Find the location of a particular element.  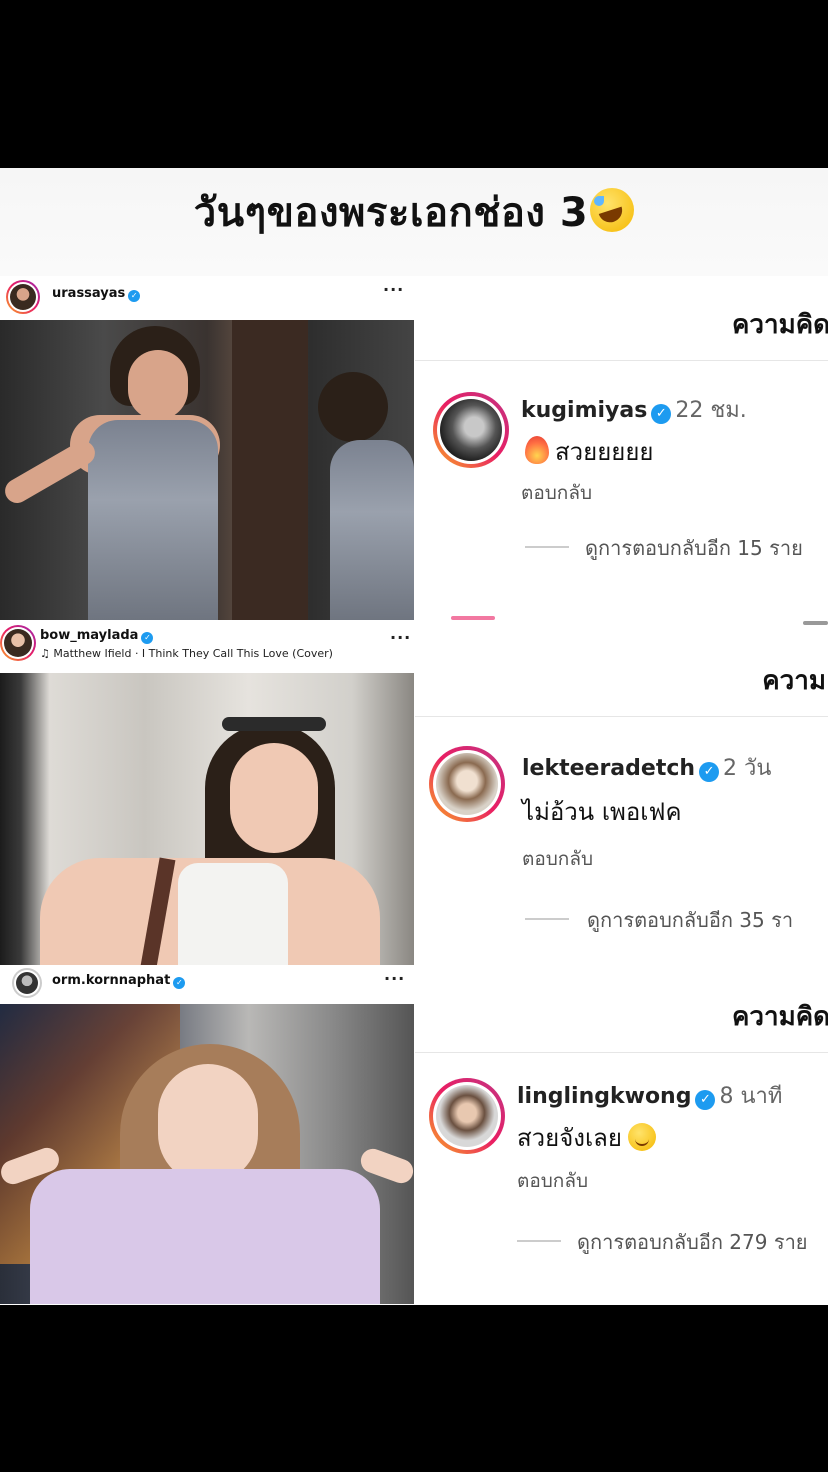

sunglasses-icon is located at coordinates (274, 724).